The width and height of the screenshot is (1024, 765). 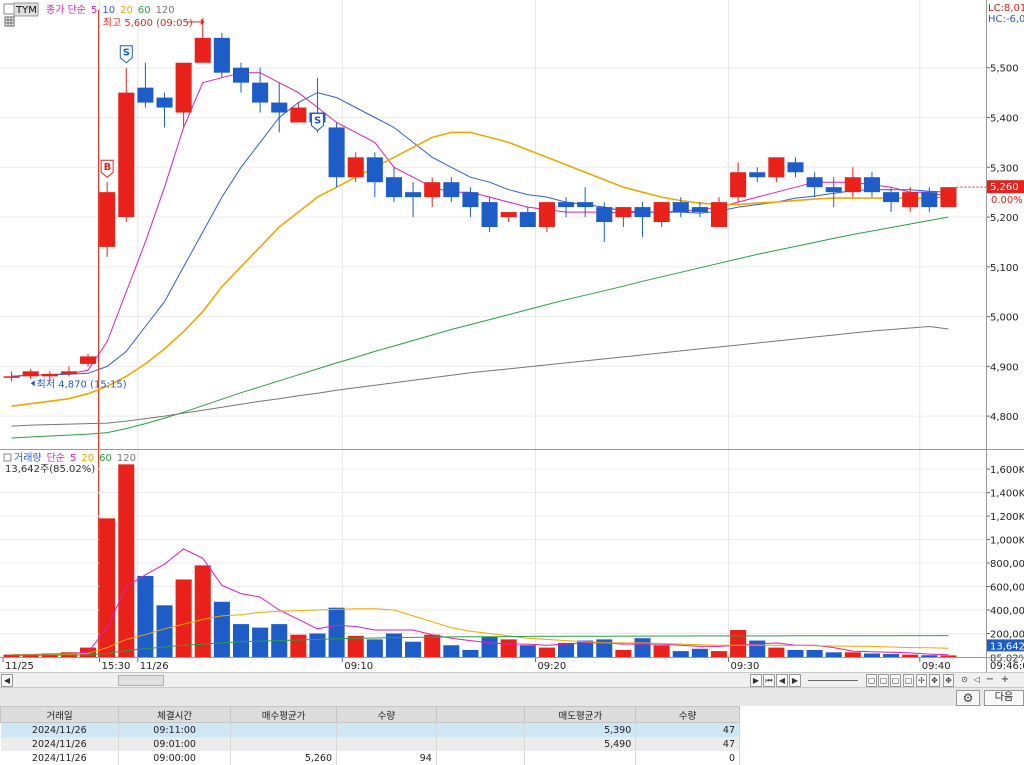 I want to click on table-row: 2024/11/26 09:11:00 5,390 47, so click(x=370, y=729).